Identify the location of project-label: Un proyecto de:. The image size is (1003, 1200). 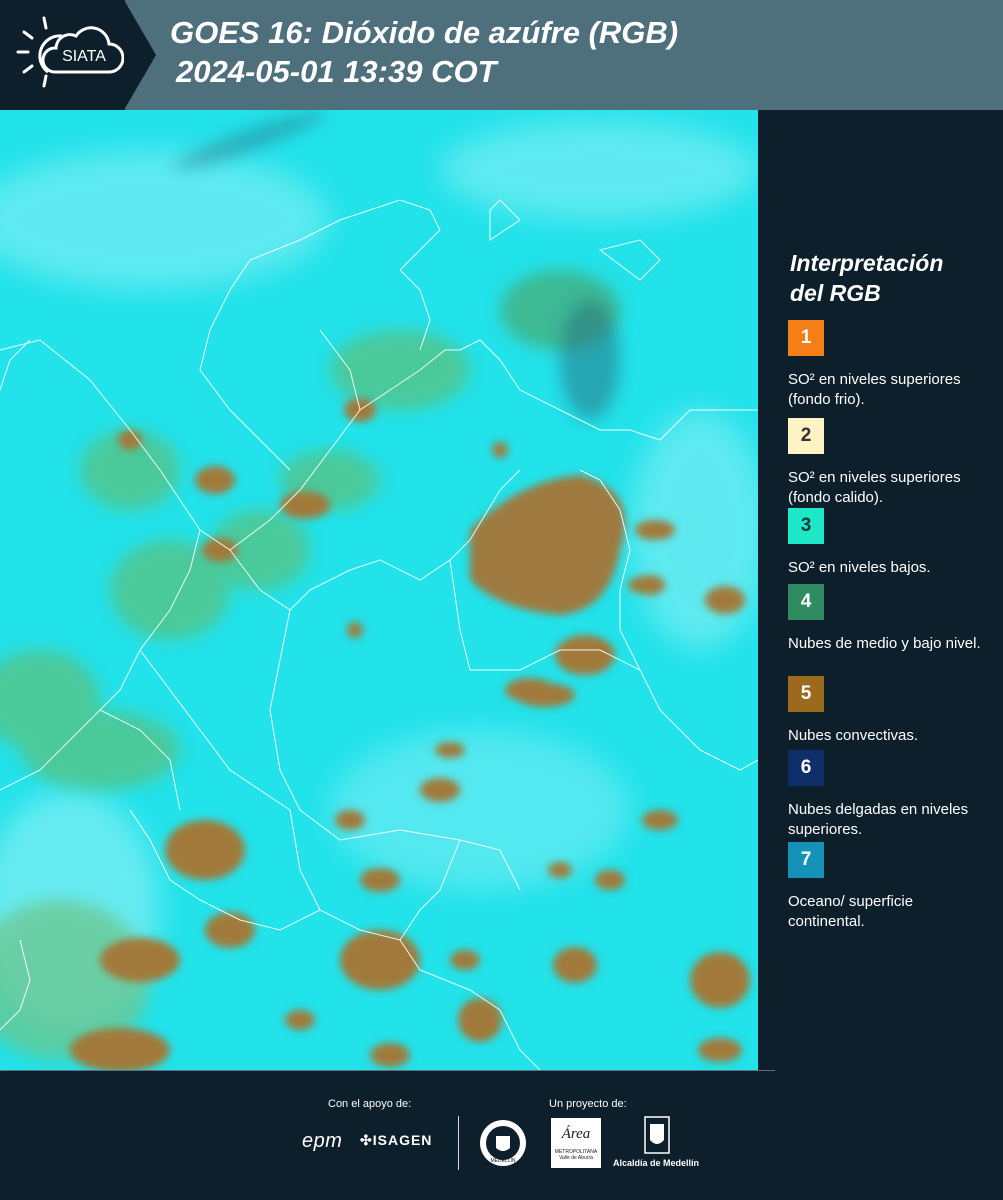
(588, 1104).